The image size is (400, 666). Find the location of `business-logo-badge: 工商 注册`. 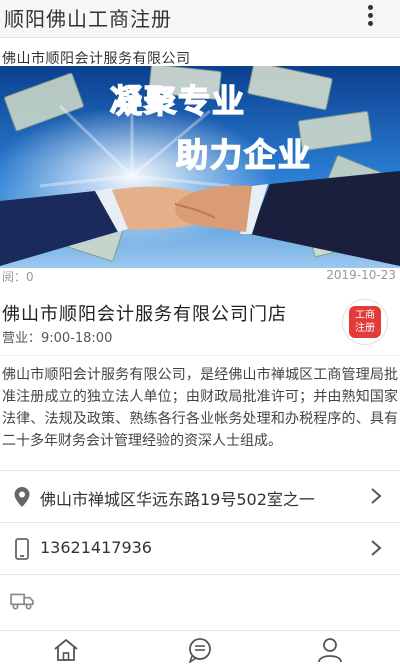

business-logo-badge: 工商 注册 is located at coordinates (367, 323).